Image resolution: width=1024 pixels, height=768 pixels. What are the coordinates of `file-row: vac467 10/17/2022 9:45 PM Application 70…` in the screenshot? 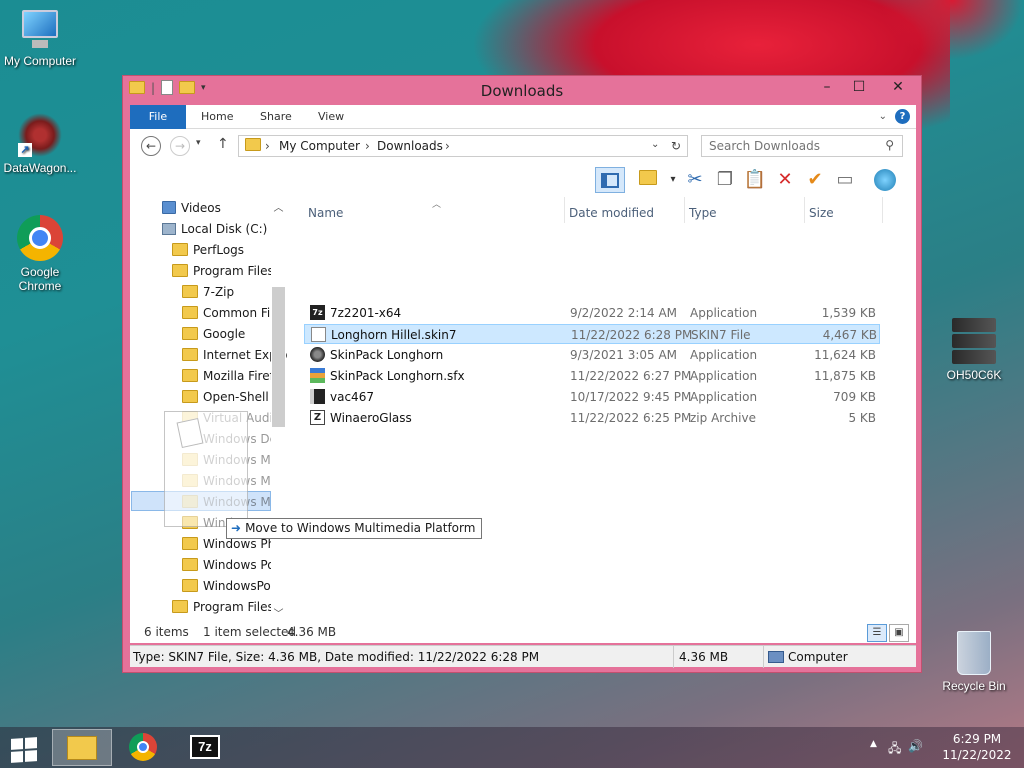 It's located at (592, 397).